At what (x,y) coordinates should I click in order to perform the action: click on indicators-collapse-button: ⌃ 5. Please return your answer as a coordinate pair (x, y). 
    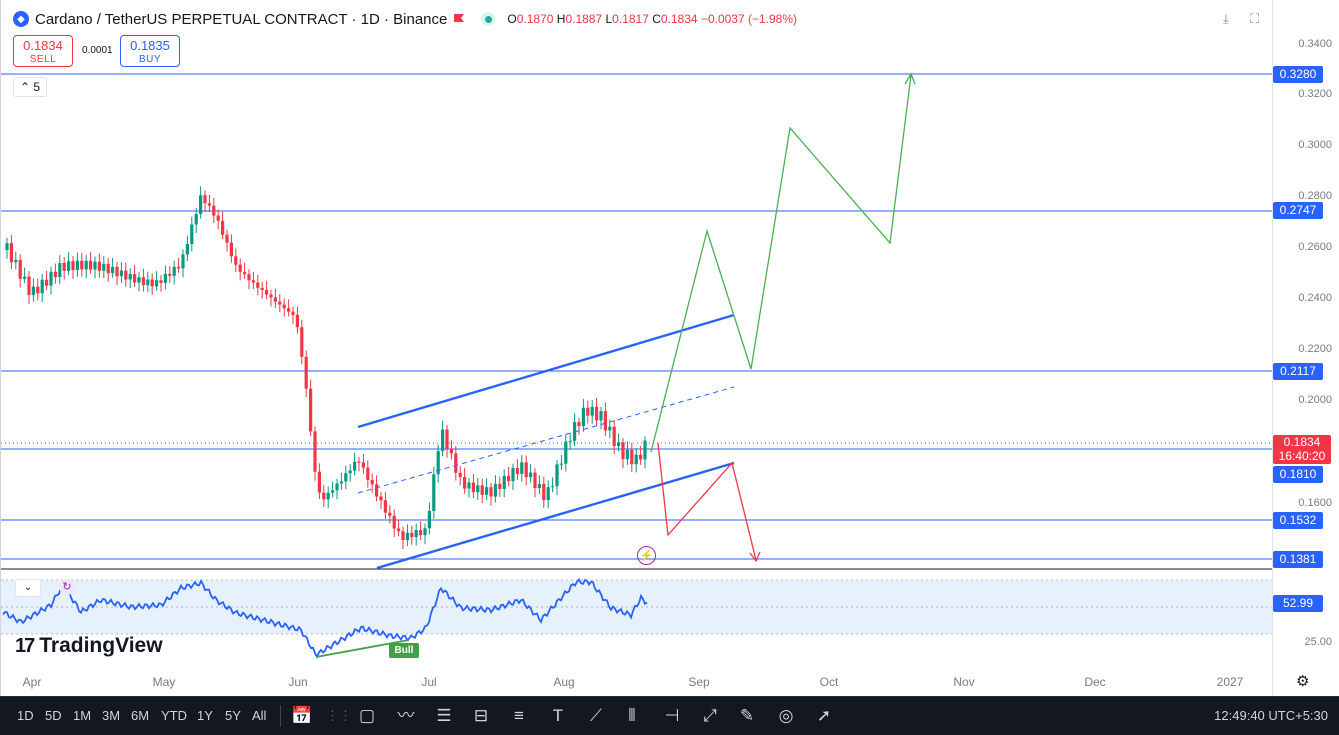
    Looking at the image, I should click on (30, 87).